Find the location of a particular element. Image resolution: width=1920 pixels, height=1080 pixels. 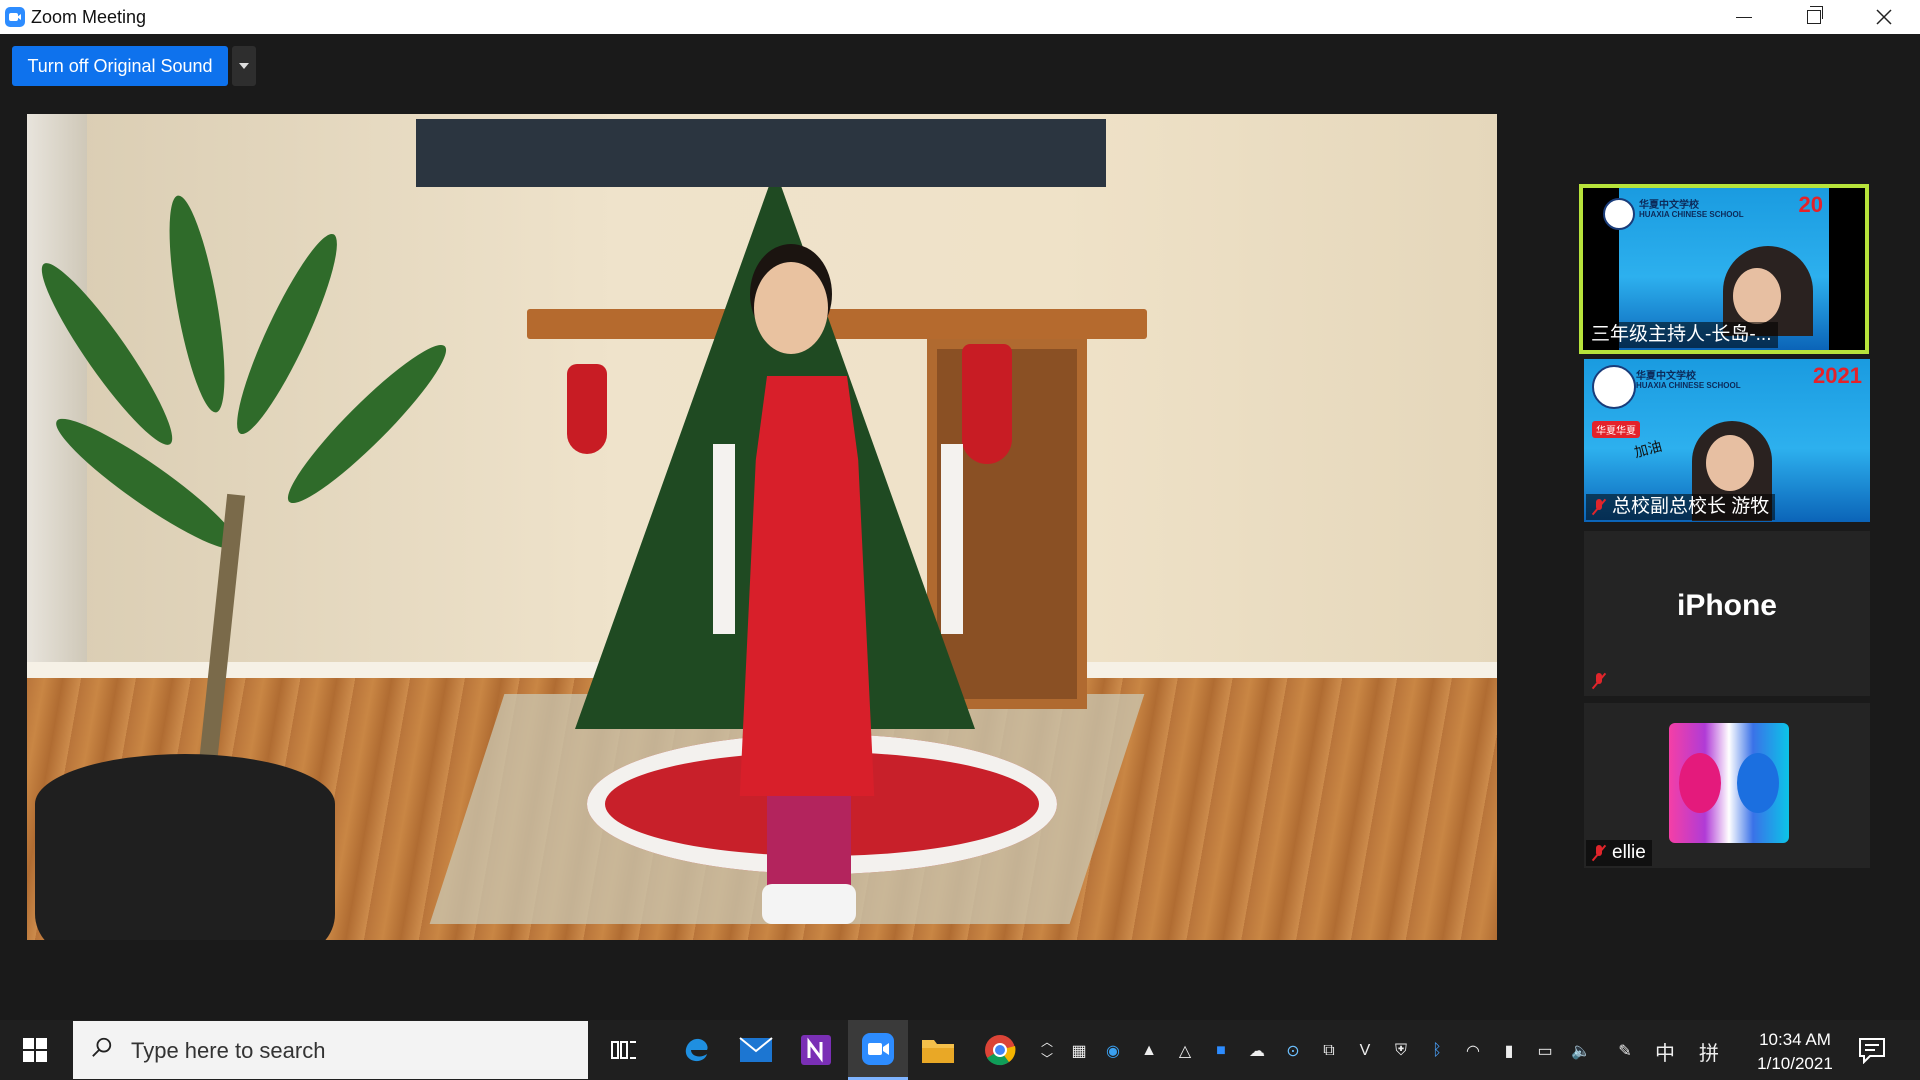

search-placeholder: Type here to search is located at coordinates (228, 1050).